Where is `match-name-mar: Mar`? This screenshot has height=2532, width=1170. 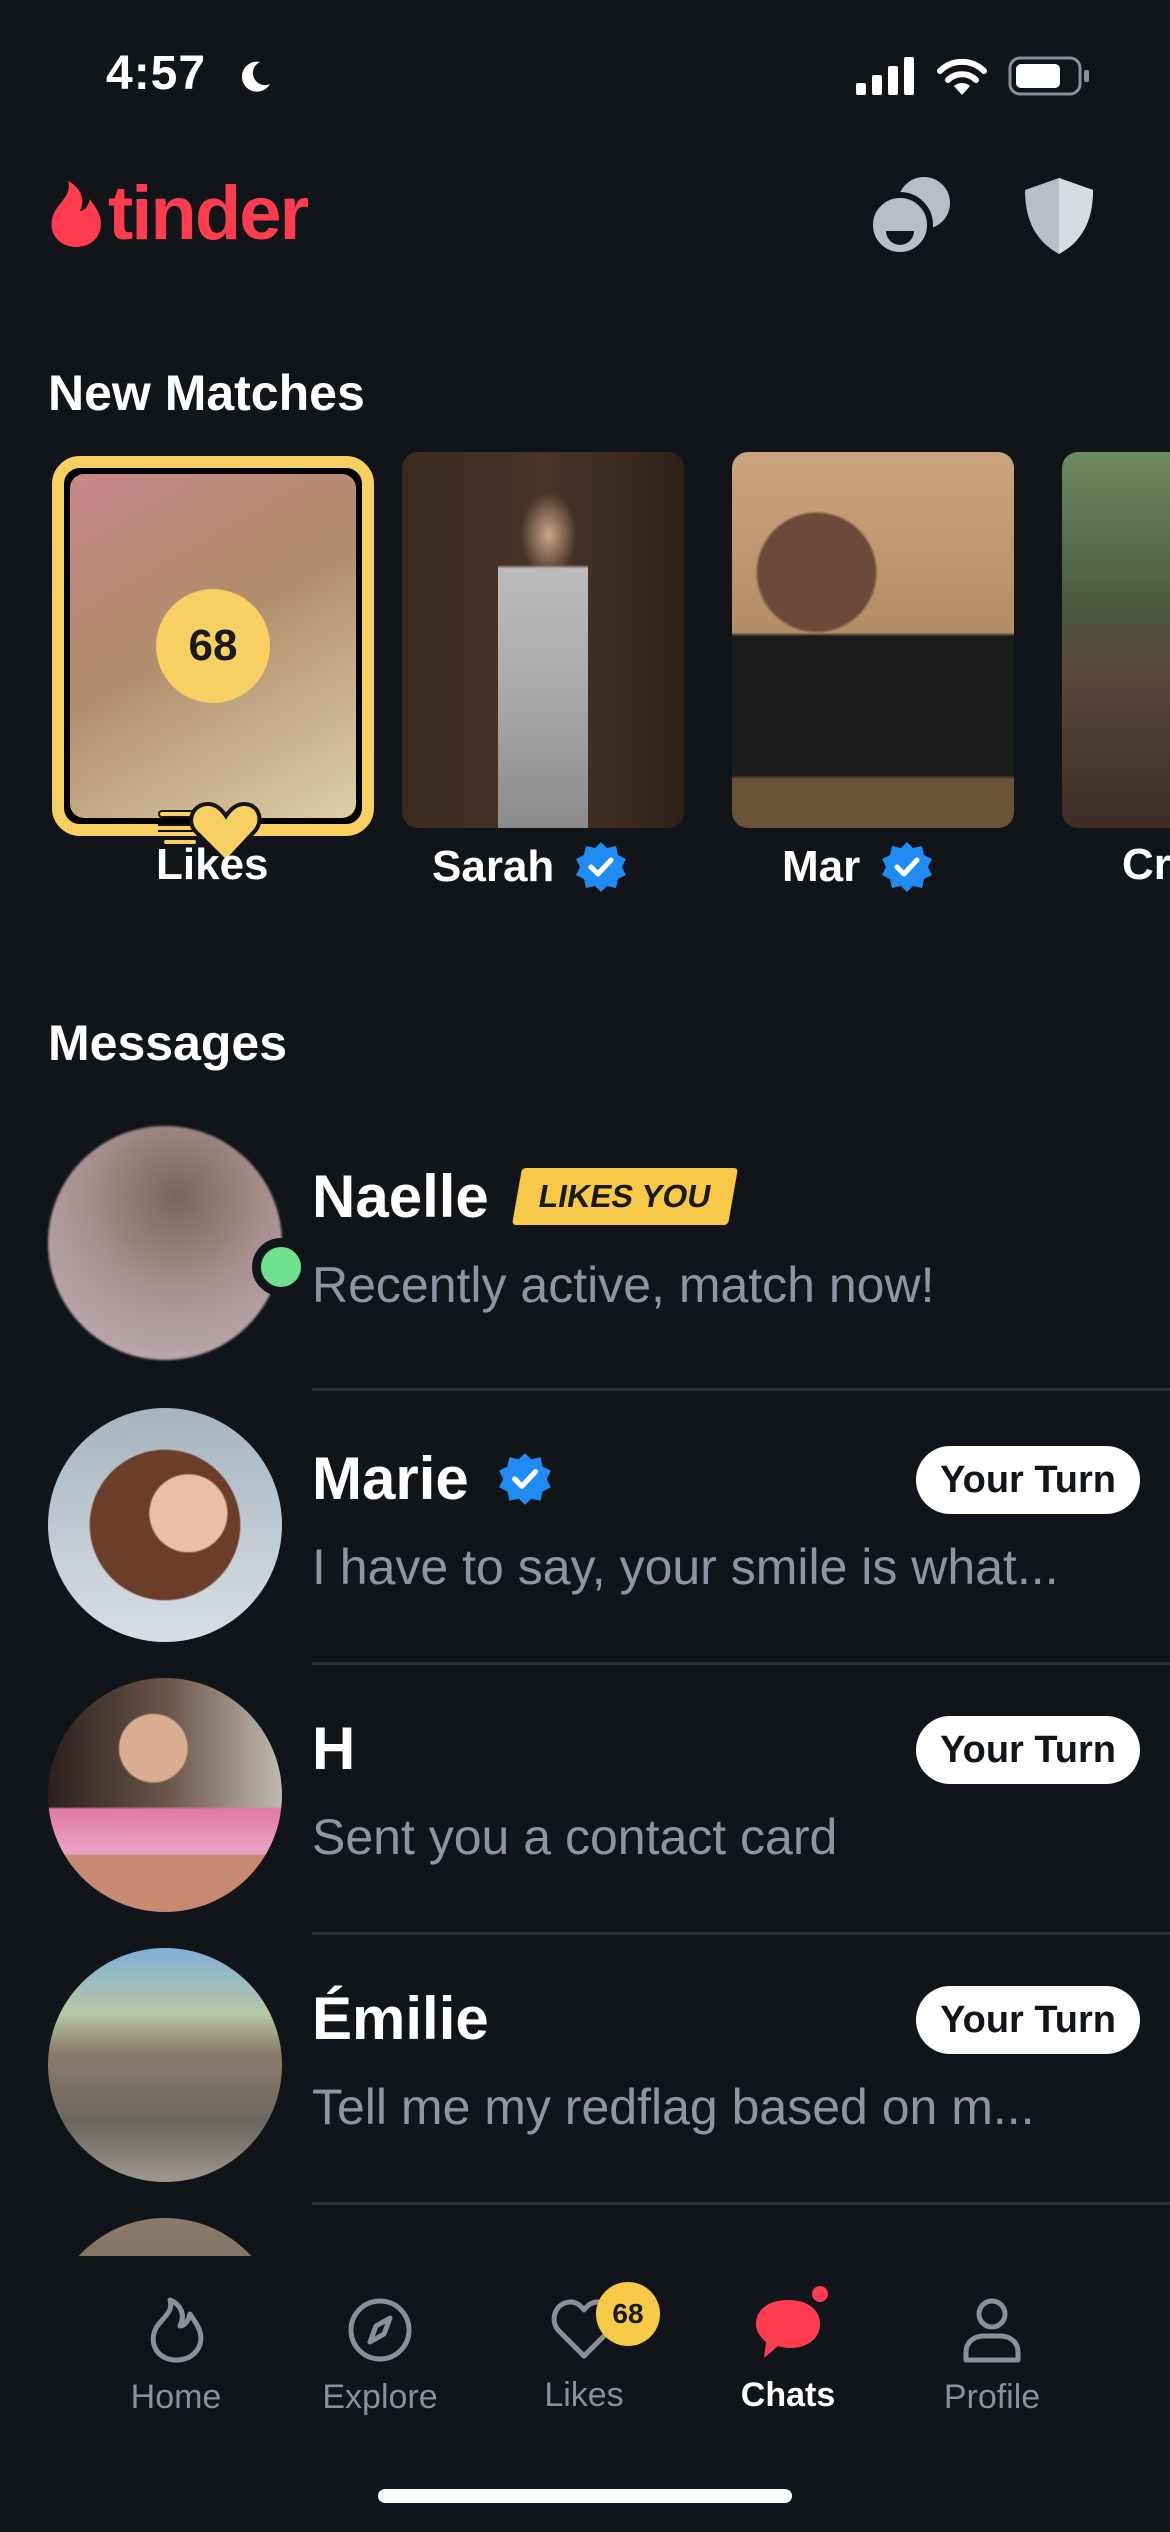
match-name-mar: Mar is located at coordinates (858, 867).